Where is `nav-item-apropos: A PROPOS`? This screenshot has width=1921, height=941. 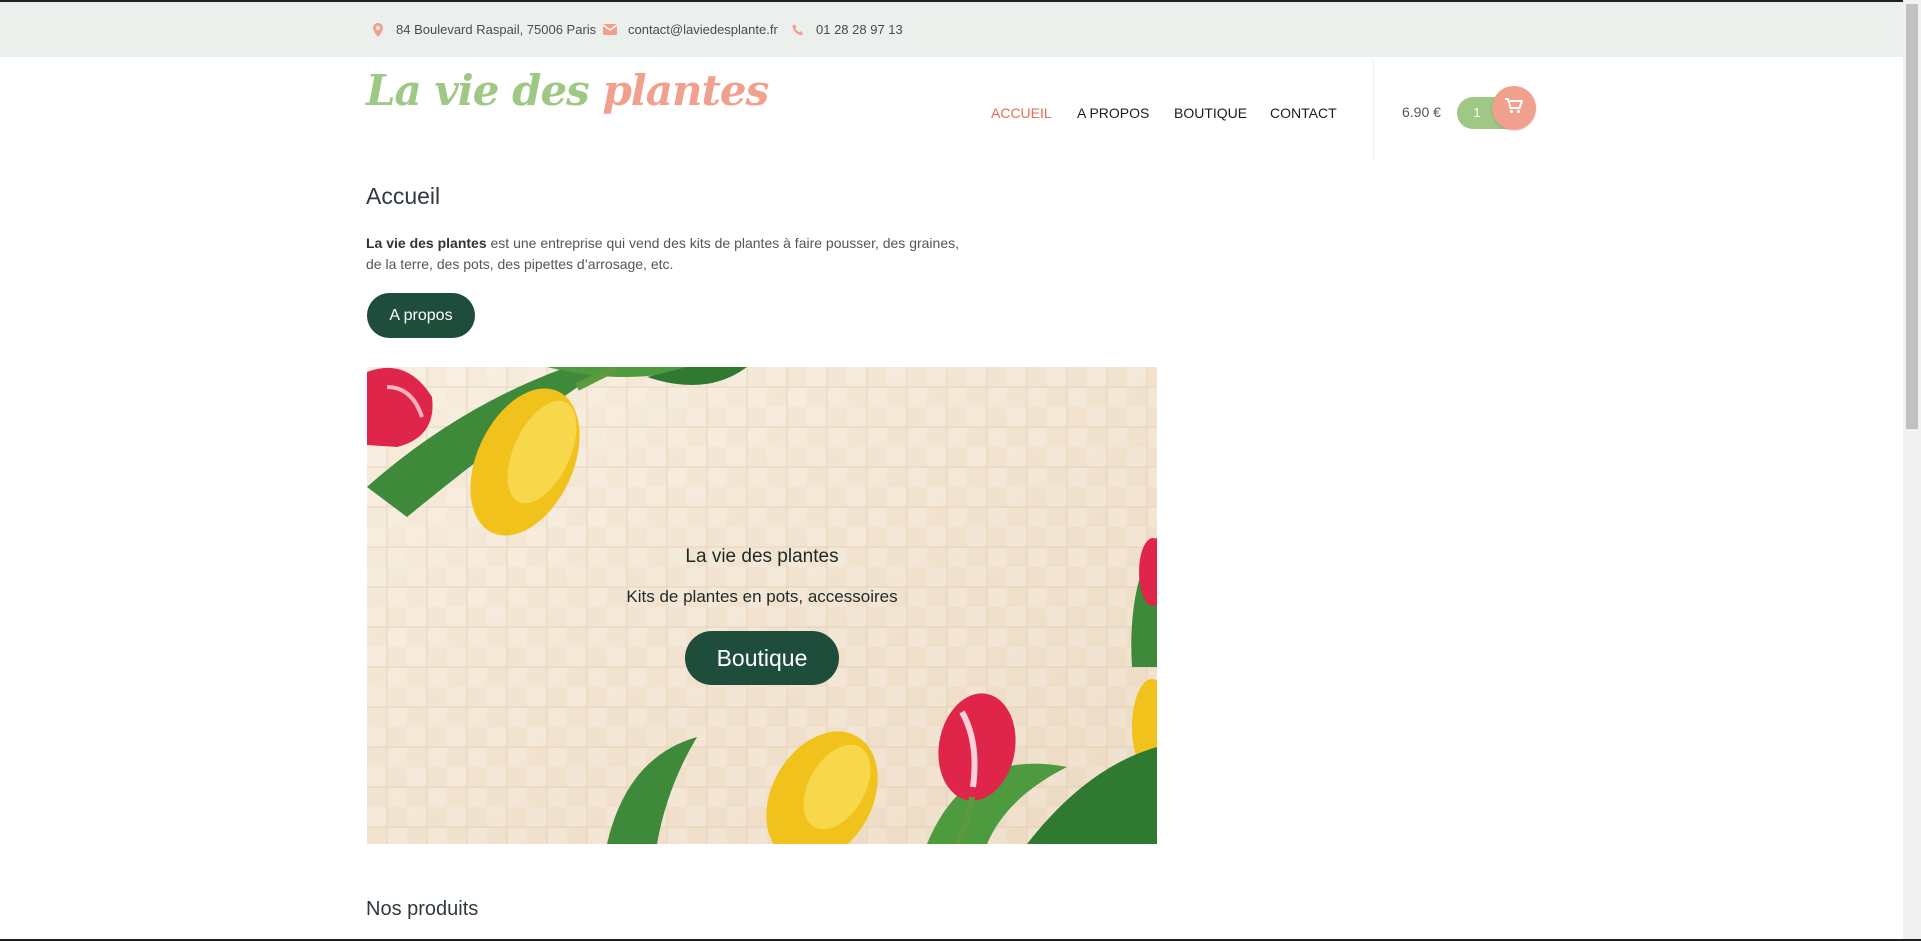 nav-item-apropos: A PROPOS is located at coordinates (1113, 113).